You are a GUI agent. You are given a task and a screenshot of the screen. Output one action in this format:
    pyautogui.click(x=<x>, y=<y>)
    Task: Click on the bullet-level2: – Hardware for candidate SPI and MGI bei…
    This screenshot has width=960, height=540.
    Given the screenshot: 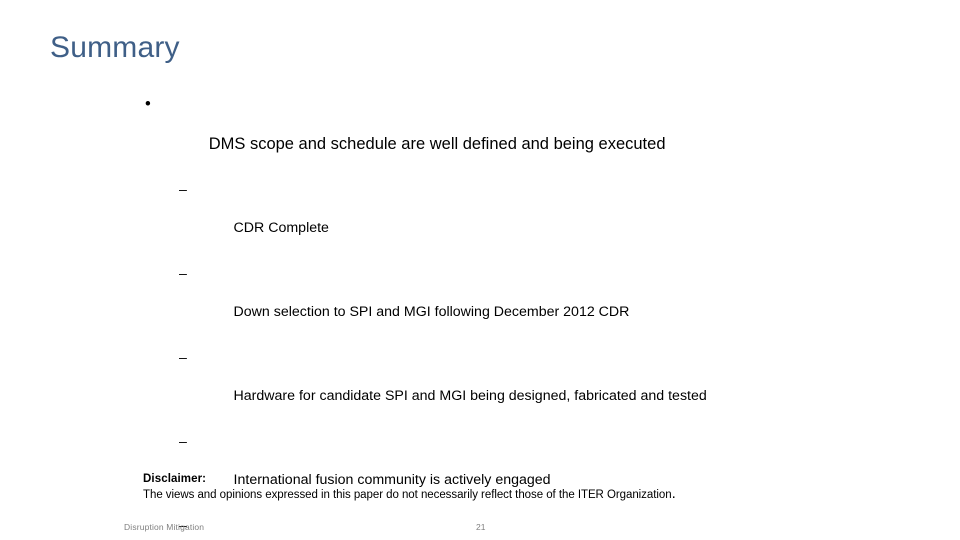 What is the action you would take?
    pyautogui.click(x=480, y=387)
    